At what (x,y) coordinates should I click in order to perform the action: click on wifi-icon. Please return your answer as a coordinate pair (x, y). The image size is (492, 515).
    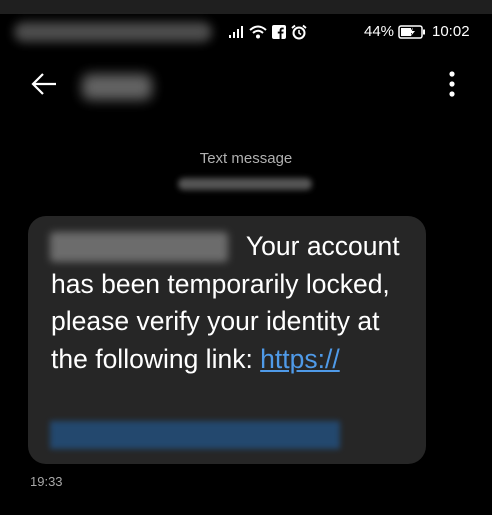
    Looking at the image, I should click on (258, 32).